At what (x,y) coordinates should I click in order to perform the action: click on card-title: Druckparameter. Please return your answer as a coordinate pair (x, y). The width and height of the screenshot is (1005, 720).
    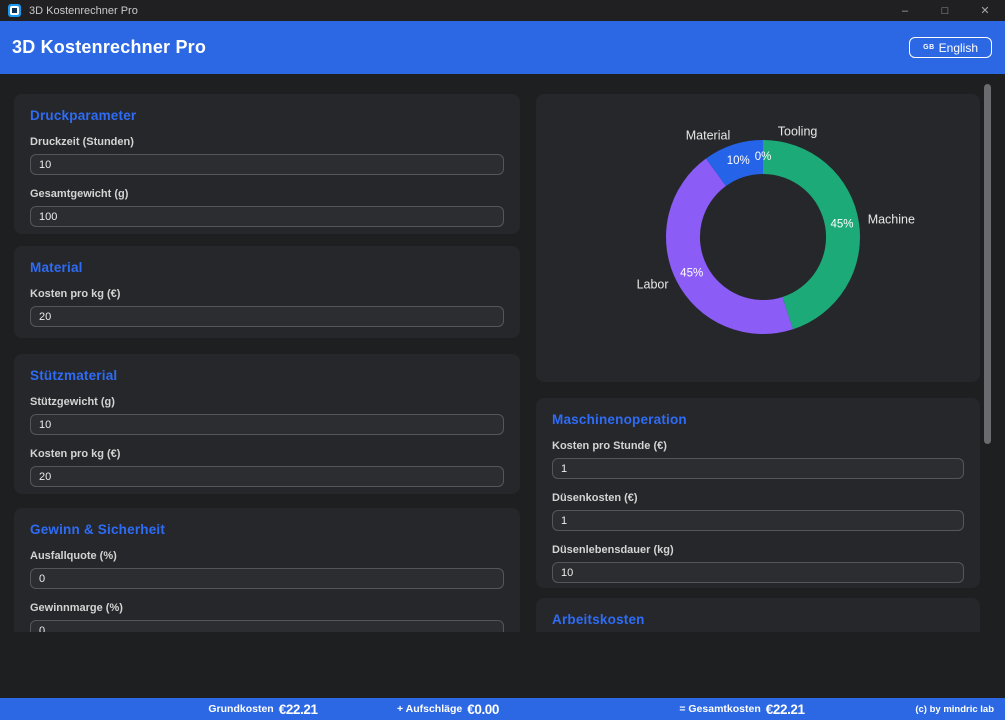
    Looking at the image, I should click on (83, 115).